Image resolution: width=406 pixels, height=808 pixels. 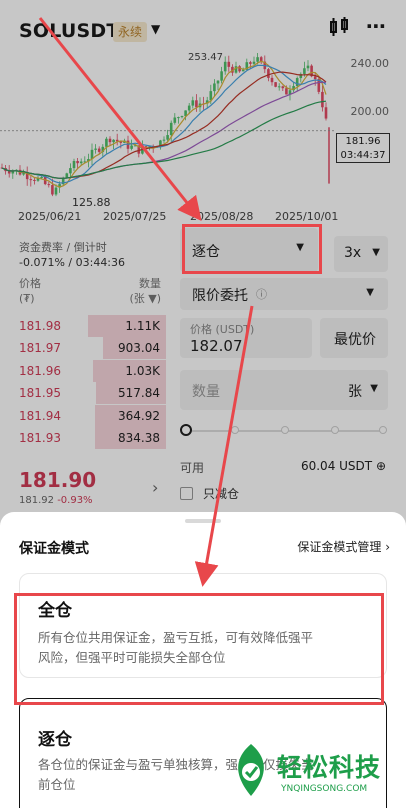 I want to click on watermark-text: 轻松科技, so click(x=329, y=767).